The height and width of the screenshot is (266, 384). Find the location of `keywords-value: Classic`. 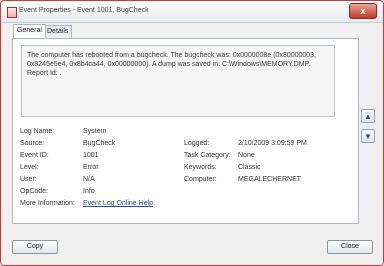

keywords-value: Classic is located at coordinates (249, 167).